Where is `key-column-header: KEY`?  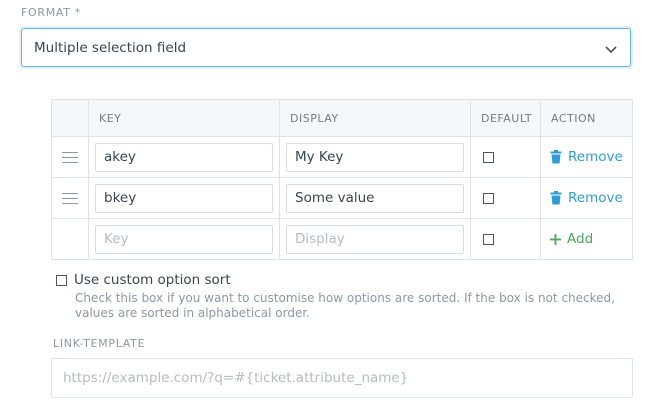 key-column-header: KEY is located at coordinates (184, 118).